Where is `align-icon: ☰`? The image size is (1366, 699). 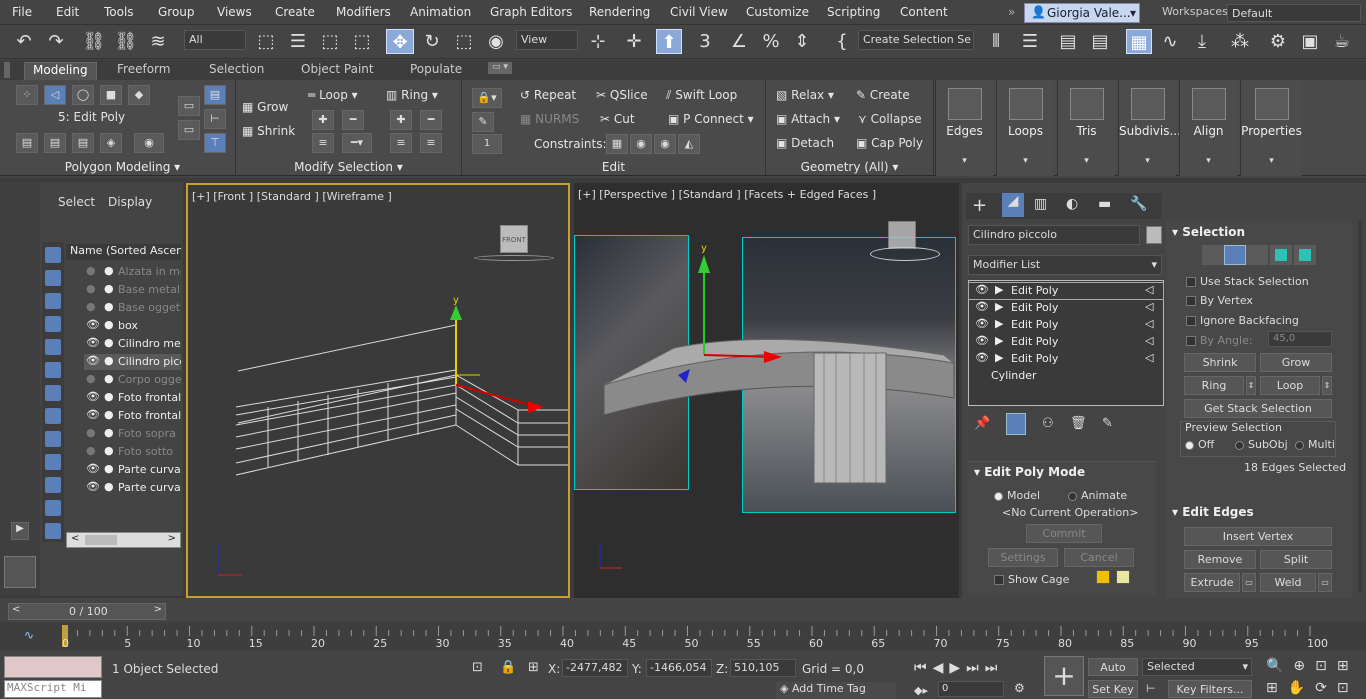 align-icon: ☰ is located at coordinates (1030, 41).